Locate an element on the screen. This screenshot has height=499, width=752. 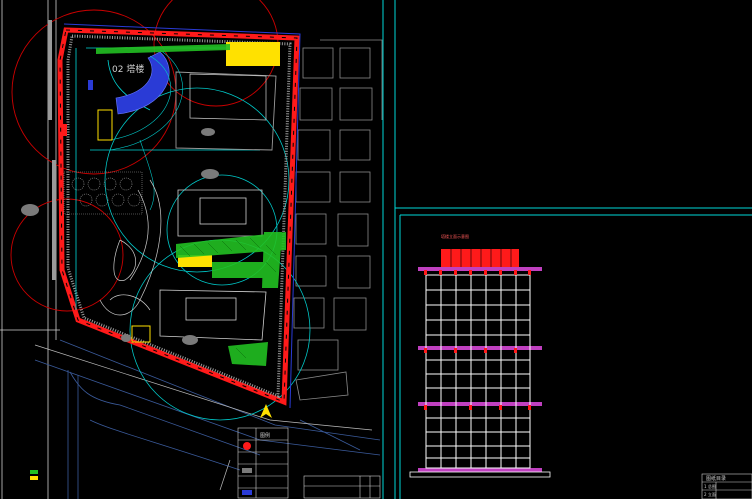
elevation-red-ticks is located at coordinates (477, 340).